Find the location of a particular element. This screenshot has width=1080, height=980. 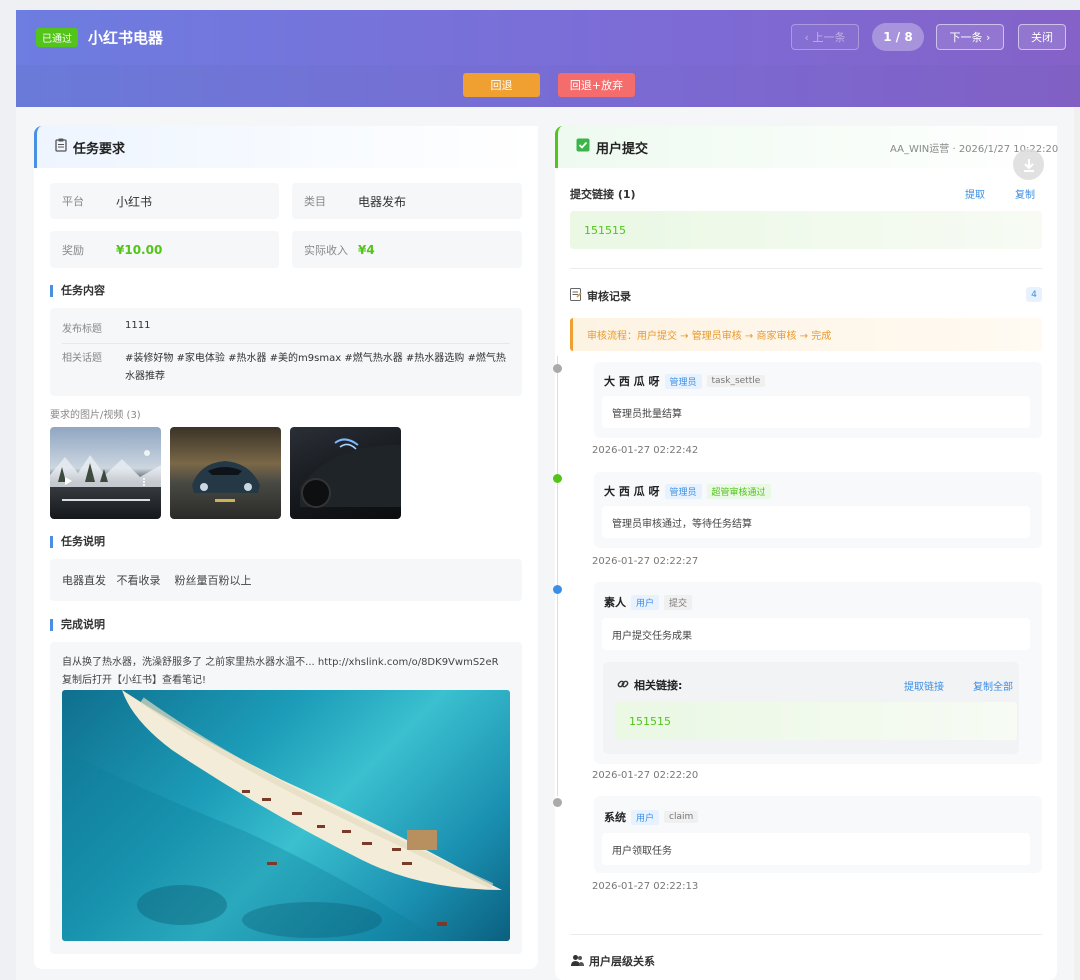

rollback-abandon-button: 回退+放弃 is located at coordinates (596, 85).